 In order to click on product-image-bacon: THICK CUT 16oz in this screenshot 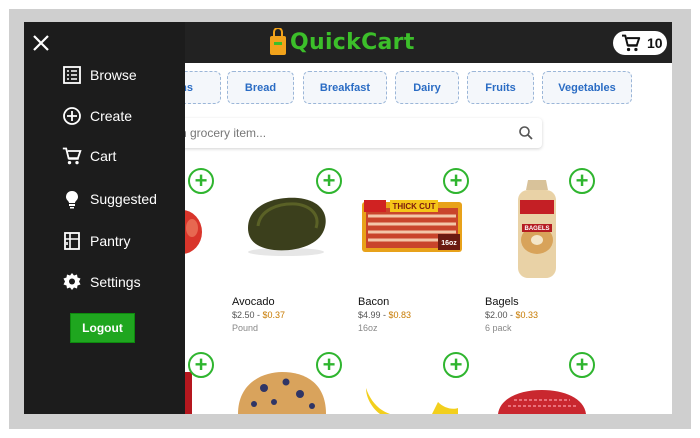, I will do `click(412, 227)`.